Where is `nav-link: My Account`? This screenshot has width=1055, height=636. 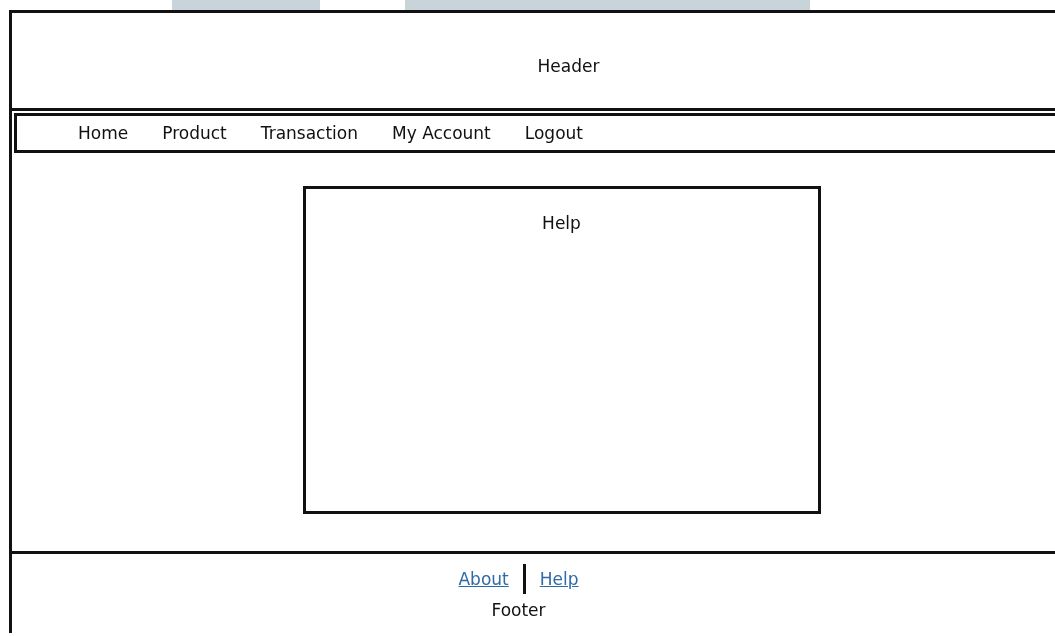 nav-link: My Account is located at coordinates (441, 133).